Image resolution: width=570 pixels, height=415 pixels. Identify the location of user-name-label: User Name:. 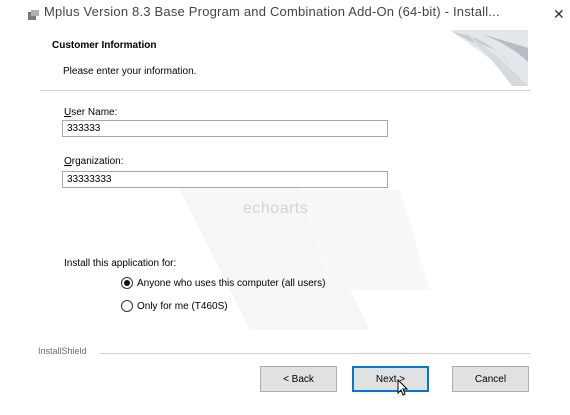
(90, 112).